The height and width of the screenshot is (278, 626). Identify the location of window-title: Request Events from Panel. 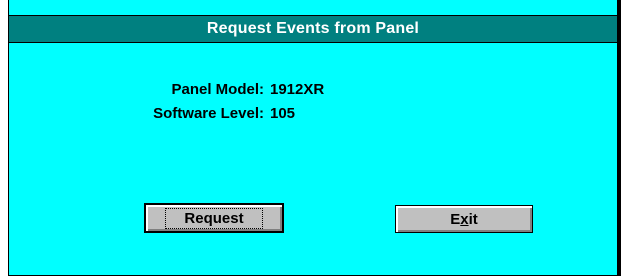
(313, 28).